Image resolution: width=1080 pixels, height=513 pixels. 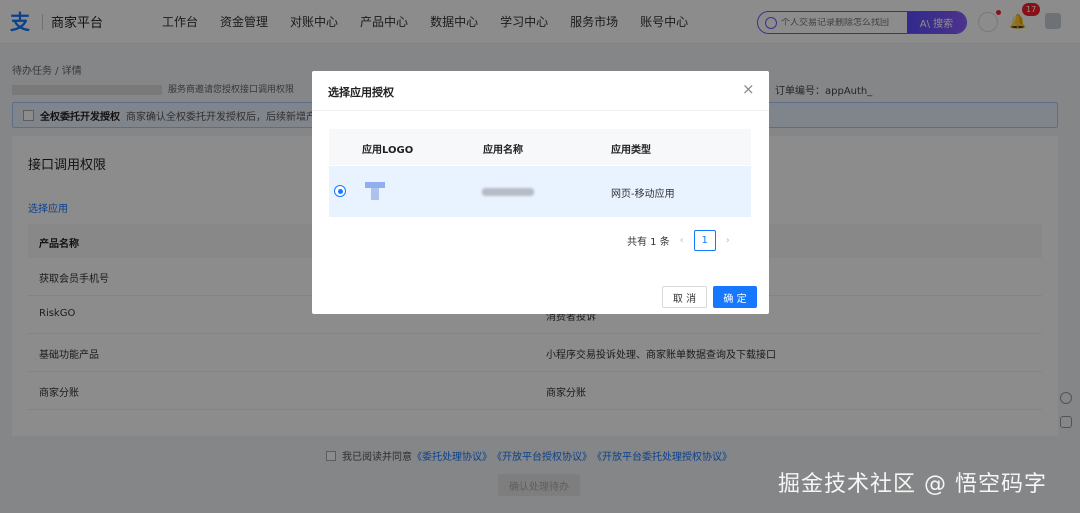 What do you see at coordinates (540, 110) in the screenshot?
I see `dialog-divider` at bounding box center [540, 110].